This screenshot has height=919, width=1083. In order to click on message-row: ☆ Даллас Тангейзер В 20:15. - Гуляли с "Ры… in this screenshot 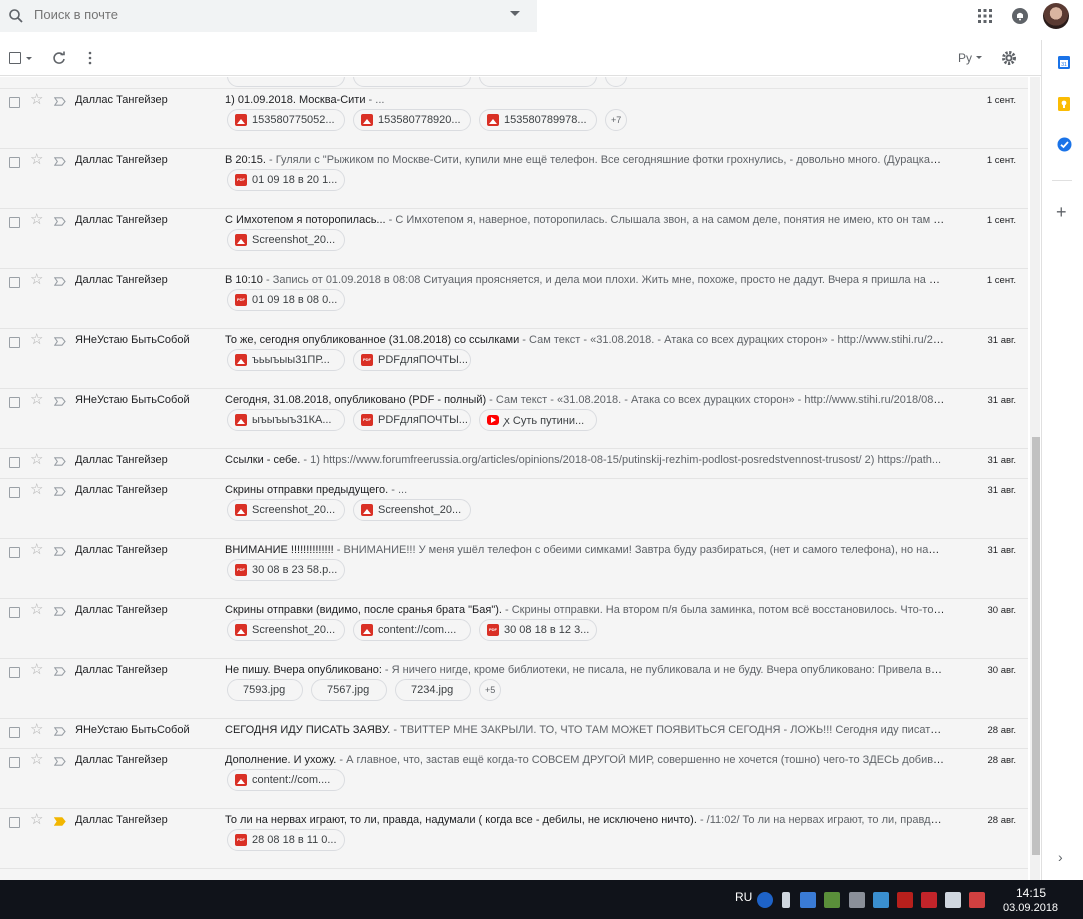, I will do `click(514, 179)`.